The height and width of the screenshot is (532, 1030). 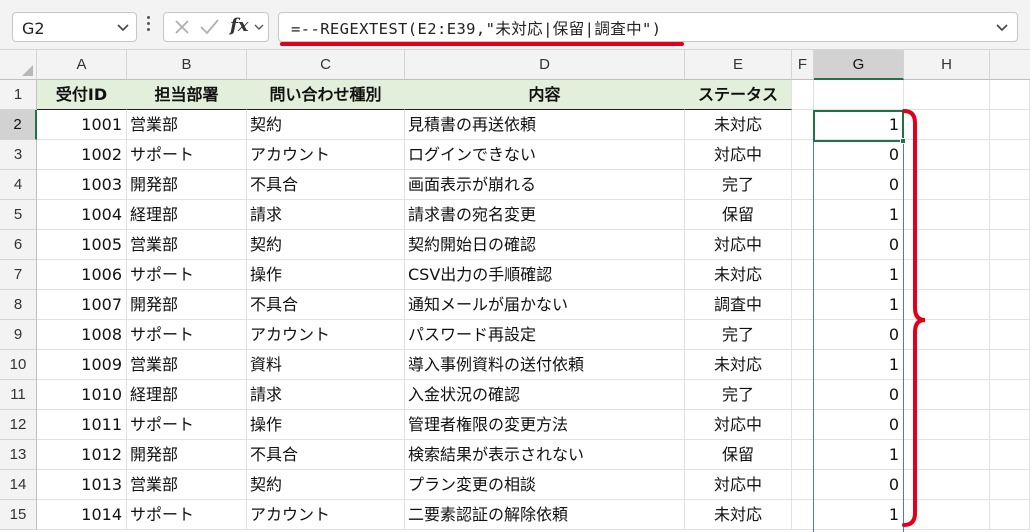 I want to click on row-header-11: 11, so click(x=18, y=395).